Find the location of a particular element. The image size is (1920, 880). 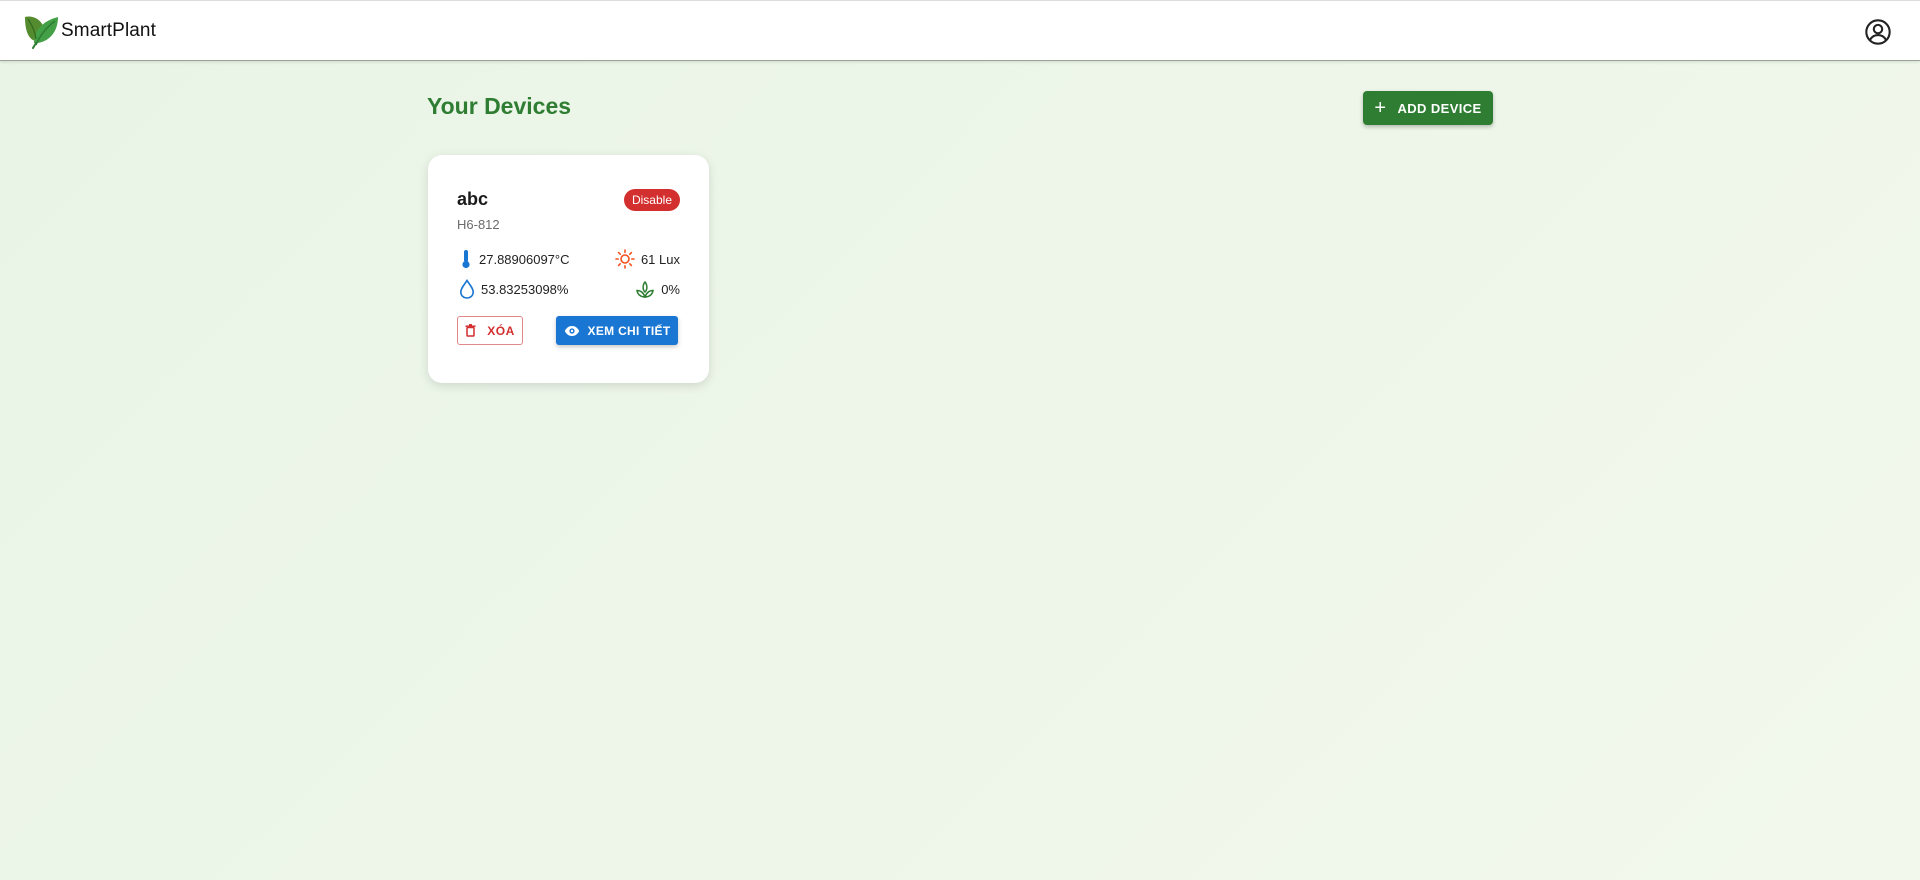

soil-moisture-metric: 0% is located at coordinates (657, 289).